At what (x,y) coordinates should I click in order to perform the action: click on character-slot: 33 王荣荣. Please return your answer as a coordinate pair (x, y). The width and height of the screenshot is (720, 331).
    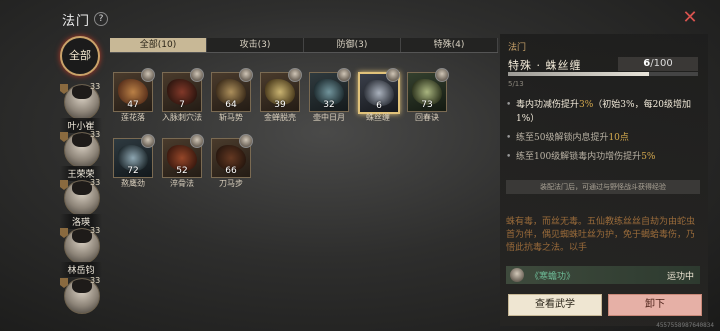
    Looking at the image, I should click on (81, 155).